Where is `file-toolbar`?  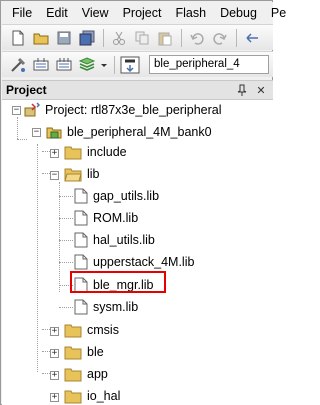
file-toolbar is located at coordinates (137, 37).